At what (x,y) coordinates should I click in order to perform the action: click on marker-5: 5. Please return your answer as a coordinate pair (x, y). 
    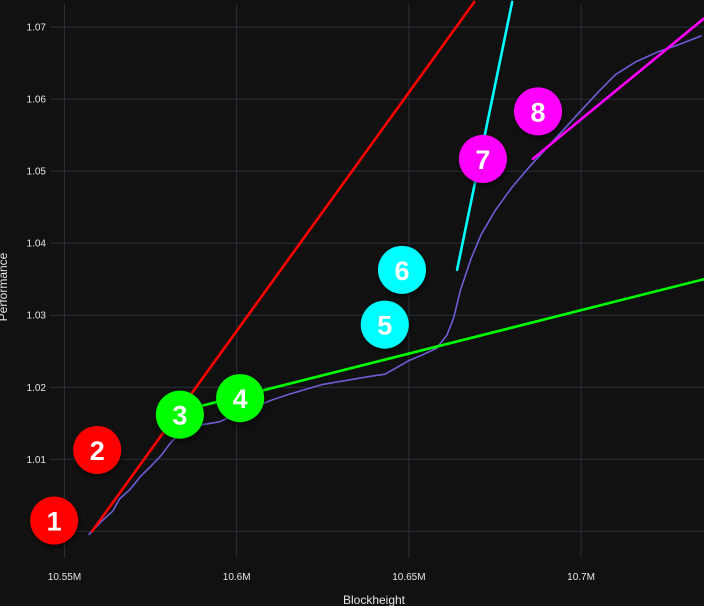
    Looking at the image, I should click on (384, 324).